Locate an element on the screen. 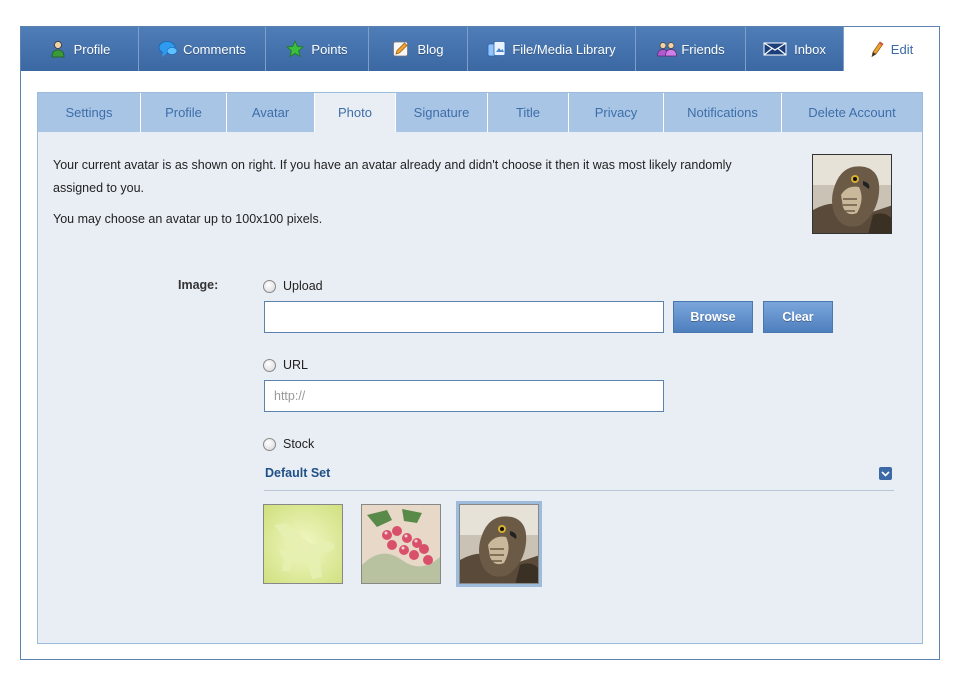 The height and width of the screenshot is (680, 960). airplane-thumbnail is located at coordinates (303, 544).